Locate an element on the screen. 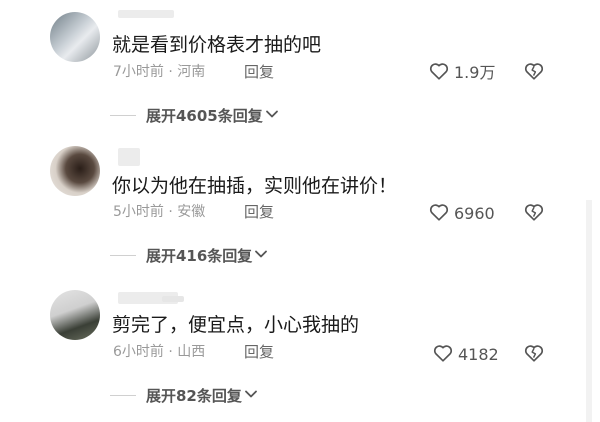 The image size is (600, 422). like-count: 1.9万 is located at coordinates (475, 72).